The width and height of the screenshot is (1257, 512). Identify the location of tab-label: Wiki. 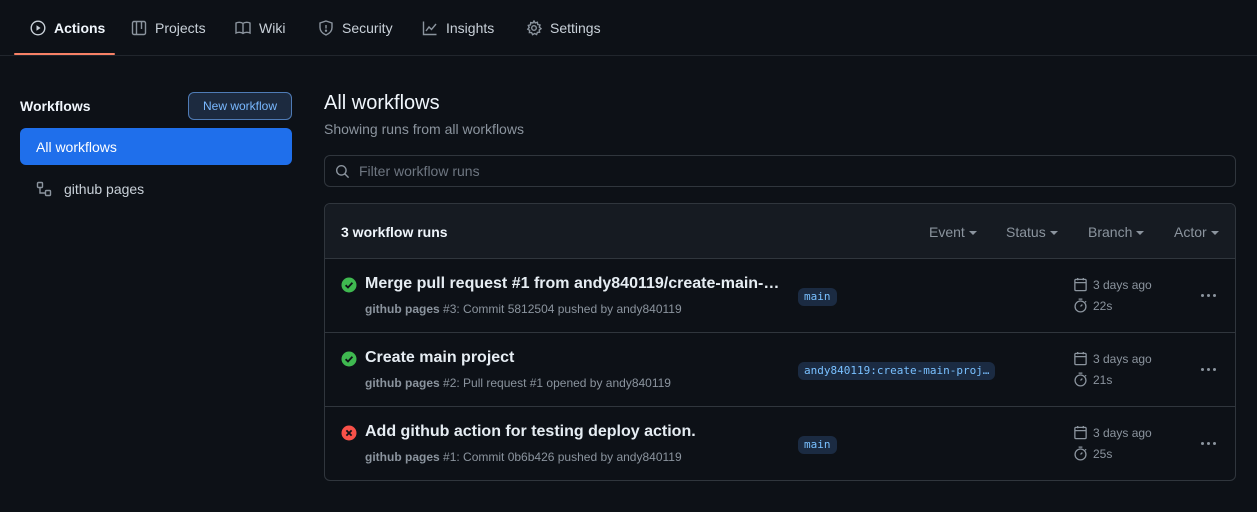
(272, 28).